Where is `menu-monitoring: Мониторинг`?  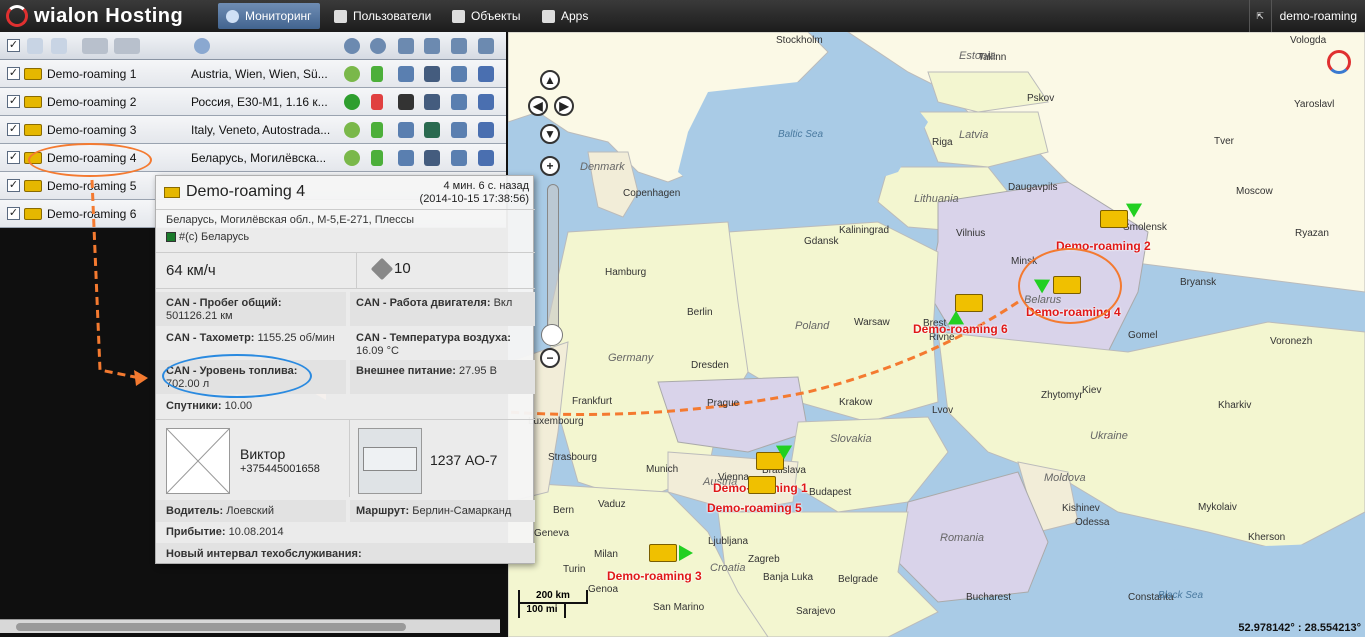
menu-monitoring: Мониторинг is located at coordinates (269, 16).